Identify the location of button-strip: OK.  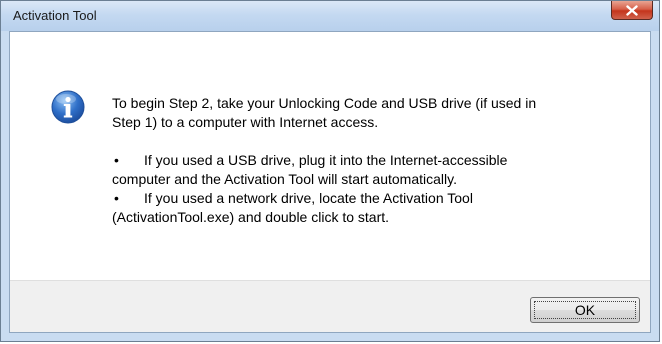
(330, 306).